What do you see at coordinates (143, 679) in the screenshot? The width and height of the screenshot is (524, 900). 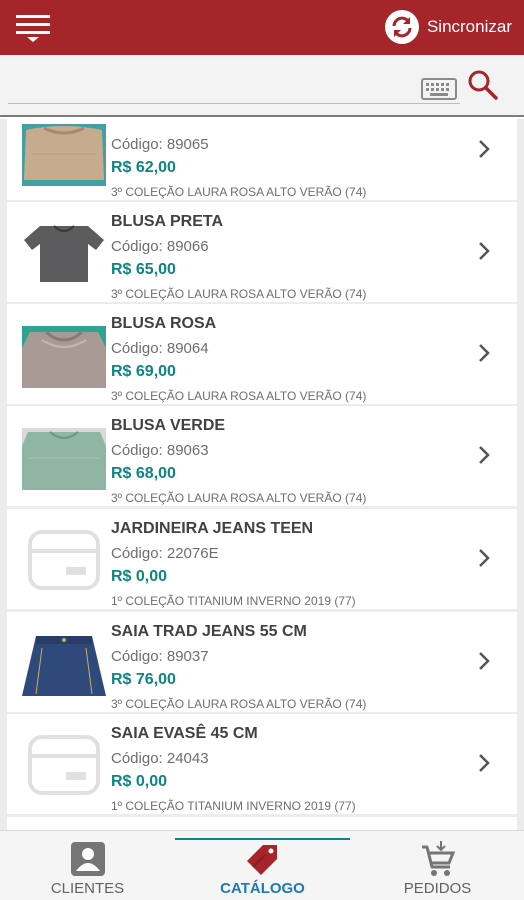 I see `product-price: R$ 76,00` at bounding box center [143, 679].